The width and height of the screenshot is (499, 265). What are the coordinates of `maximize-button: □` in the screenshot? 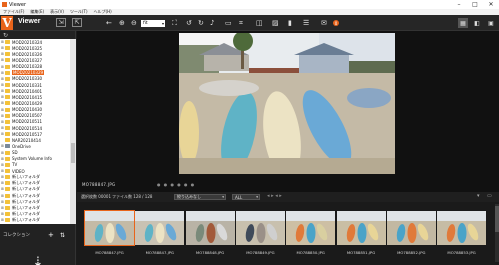 It's located at (475, 4).